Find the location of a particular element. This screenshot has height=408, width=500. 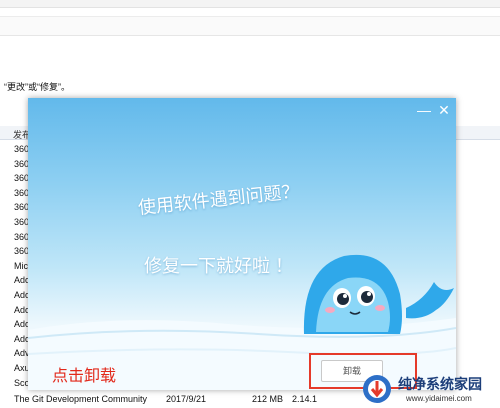

install-date: 2017/9/21 is located at coordinates (186, 399).